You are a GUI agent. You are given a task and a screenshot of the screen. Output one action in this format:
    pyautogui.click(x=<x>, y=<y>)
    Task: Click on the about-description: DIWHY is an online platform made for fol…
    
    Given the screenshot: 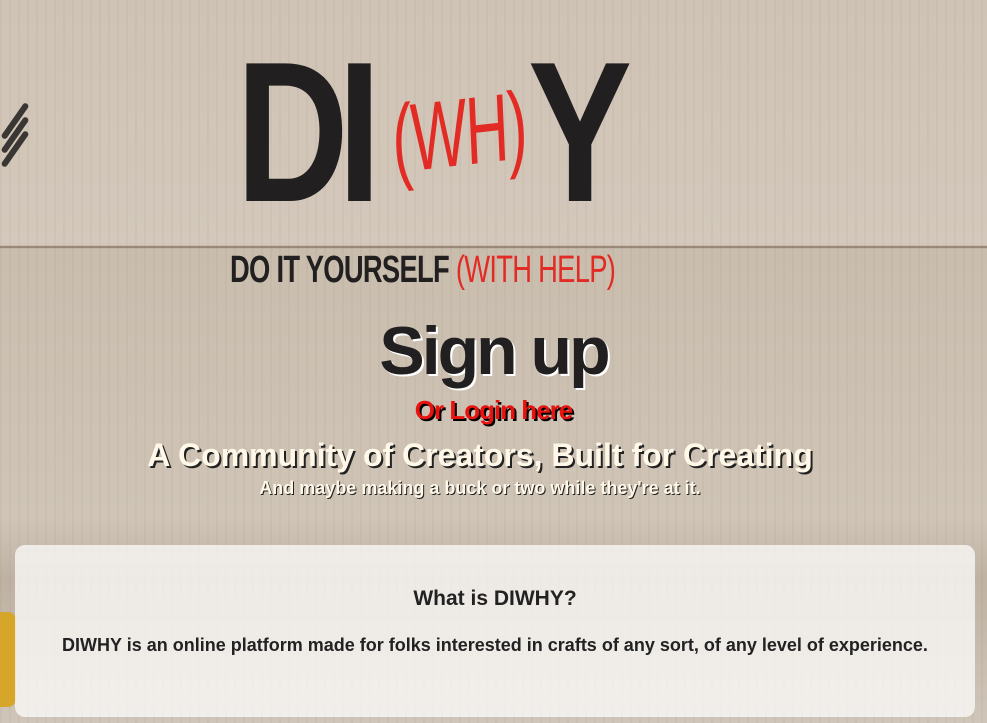 What is the action you would take?
    pyautogui.click(x=495, y=645)
    